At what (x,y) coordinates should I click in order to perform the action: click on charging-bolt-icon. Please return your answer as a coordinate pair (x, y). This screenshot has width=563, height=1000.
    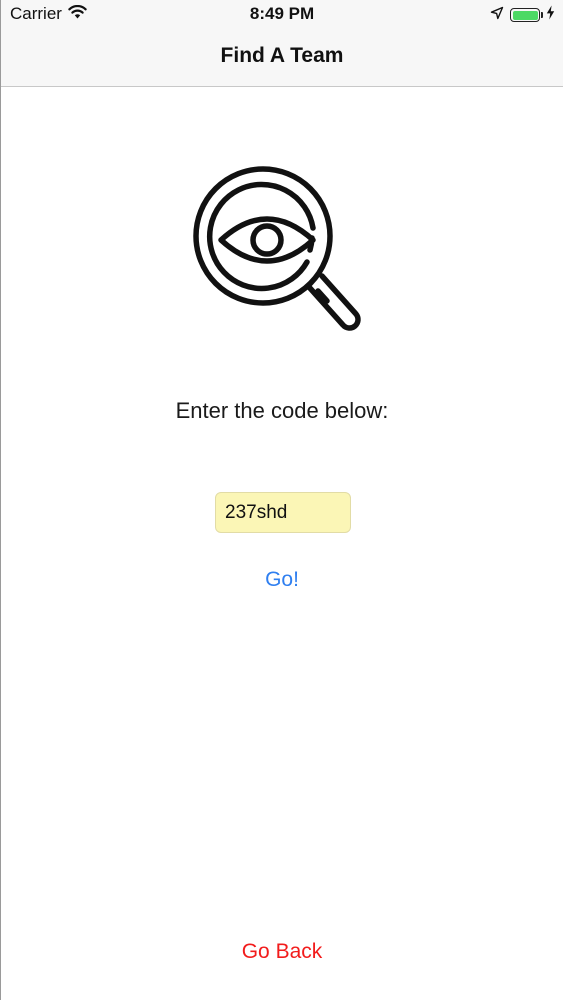
    Looking at the image, I should click on (550, 15).